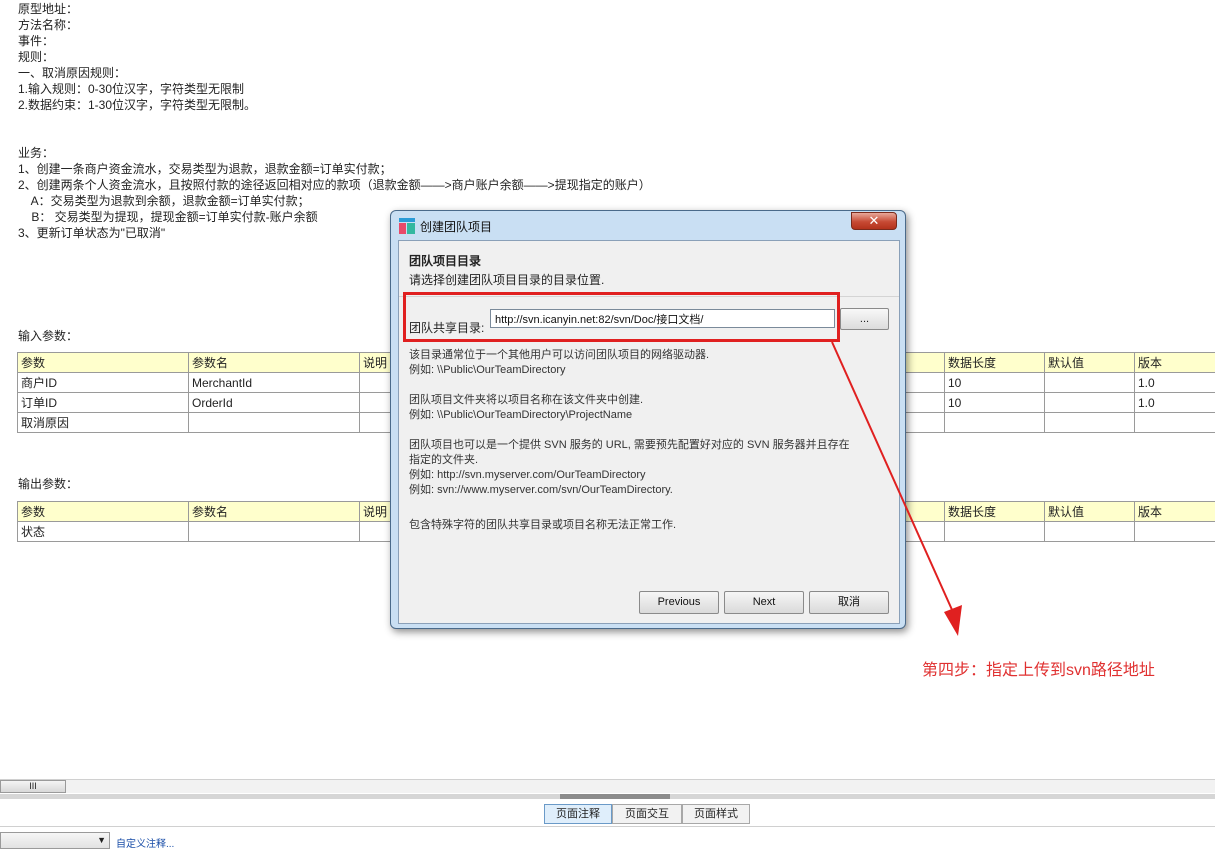 The width and height of the screenshot is (1215, 850). Describe the element at coordinates (101, 840) in the screenshot. I see `chevron-down-icon: ▼` at that location.